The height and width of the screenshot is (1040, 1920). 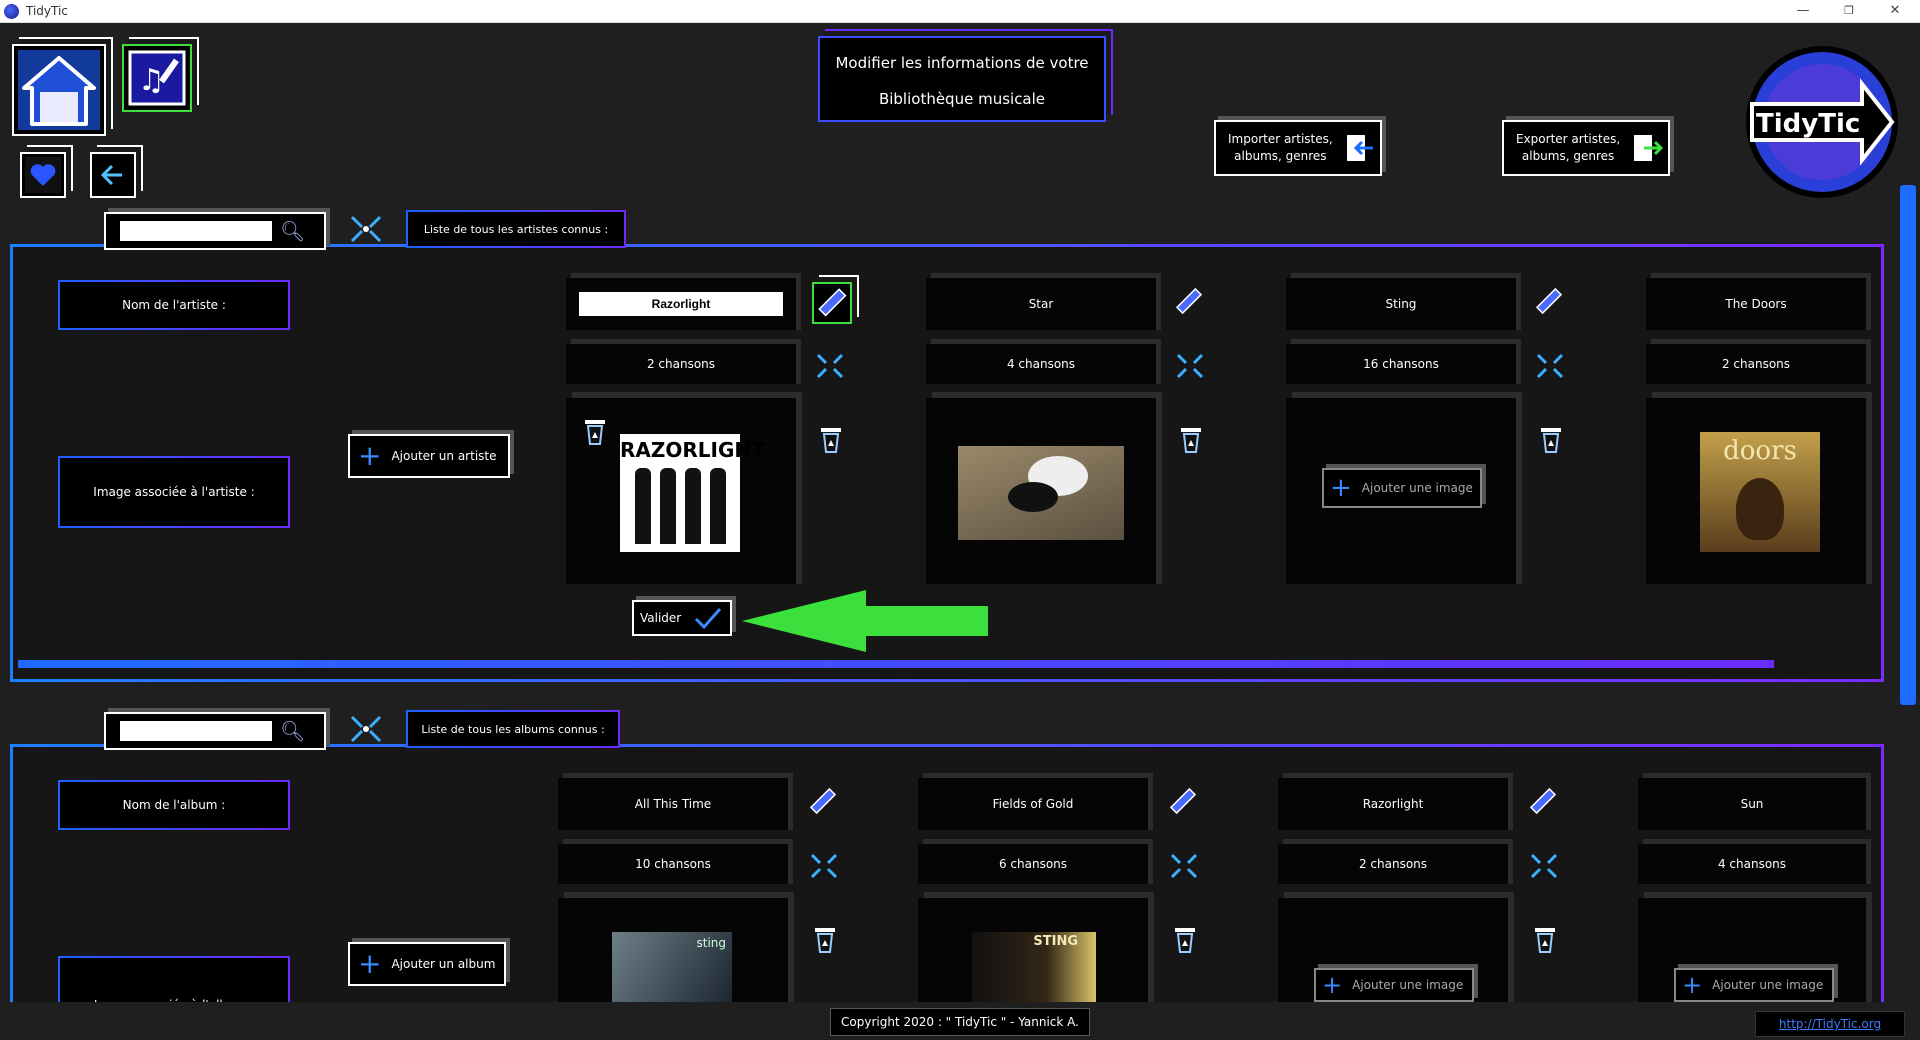 What do you see at coordinates (1568, 139) in the screenshot?
I see `export-label-1: Exporter artistes,` at bounding box center [1568, 139].